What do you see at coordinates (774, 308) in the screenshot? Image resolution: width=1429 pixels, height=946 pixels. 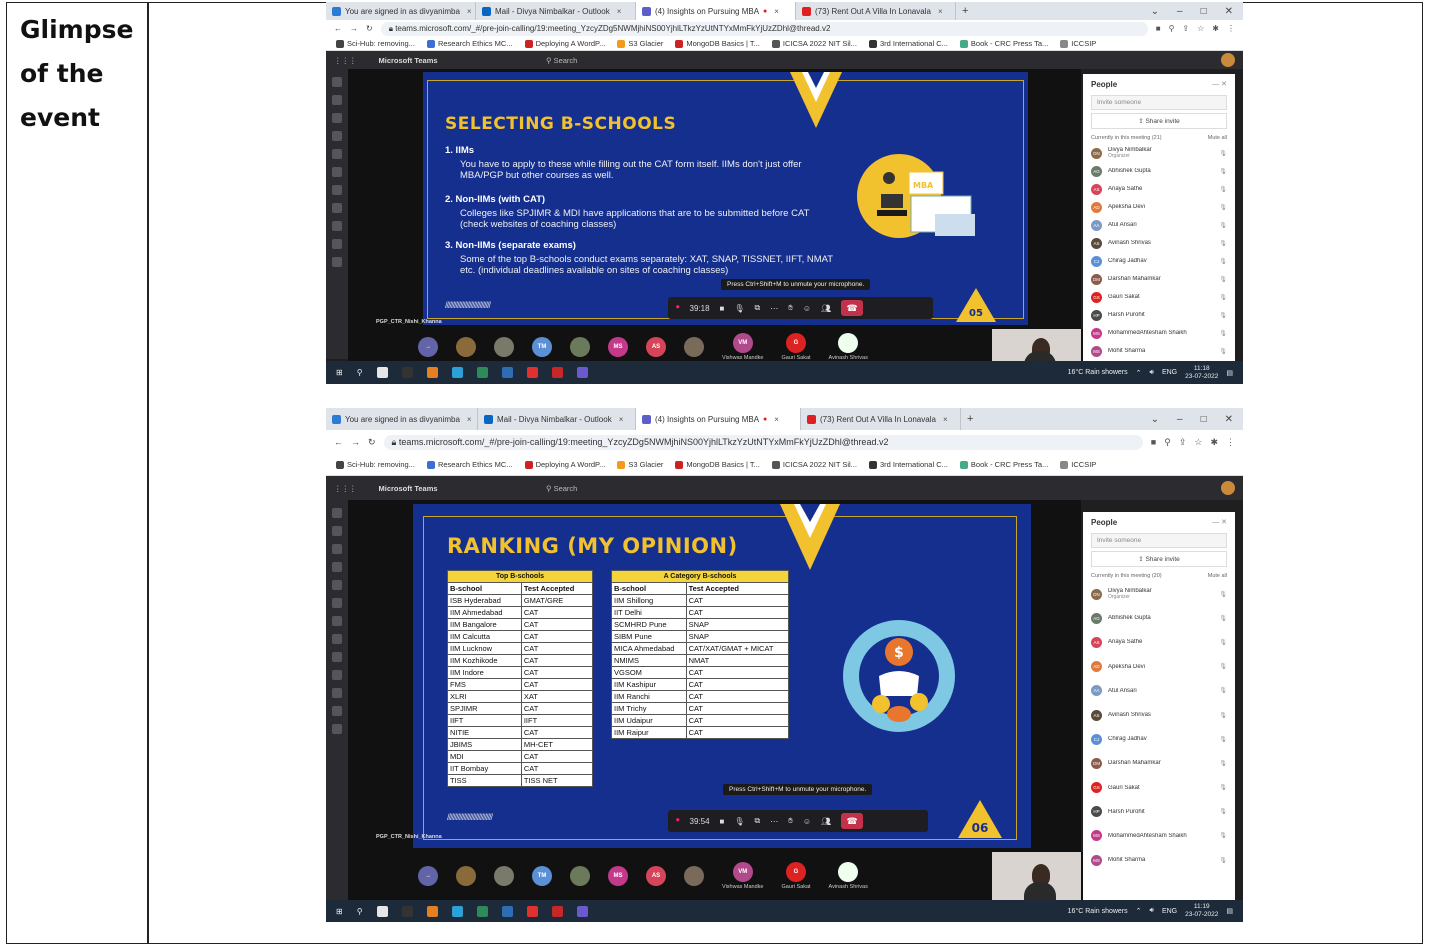 I see `more-options-icon: ⋯` at bounding box center [774, 308].